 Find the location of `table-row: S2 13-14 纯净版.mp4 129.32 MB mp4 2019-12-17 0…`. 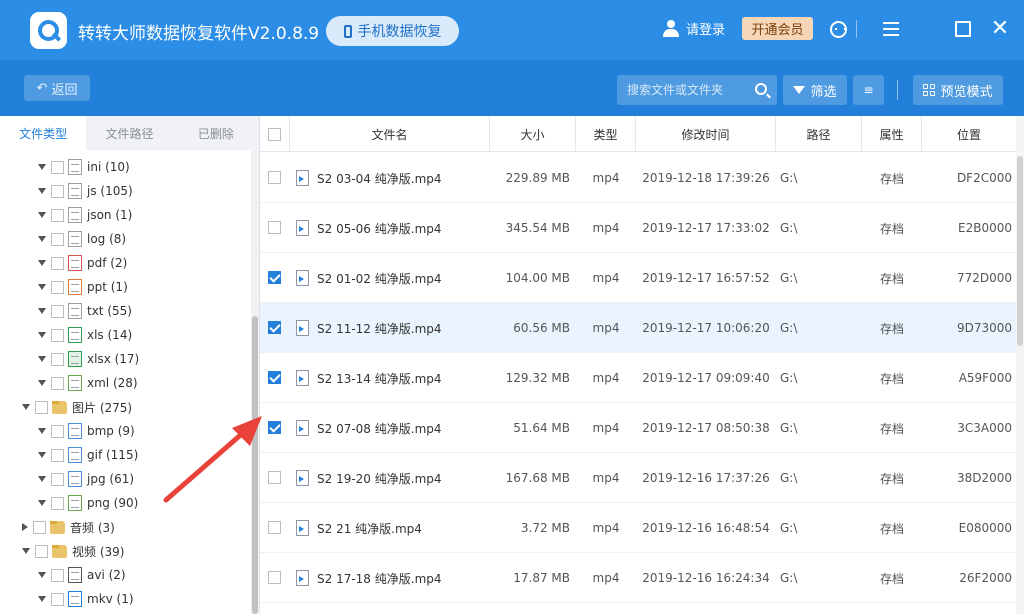

table-row: S2 13-14 纯净版.mp4 129.32 MB mp4 2019-12-17 0… is located at coordinates (638, 378).